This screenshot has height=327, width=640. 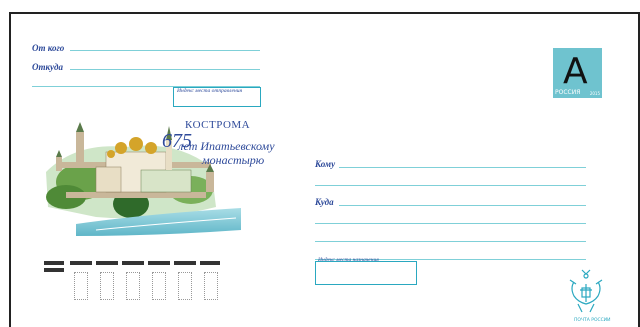 I want to click on recipient-address-label: Куда, so click(x=324, y=202).